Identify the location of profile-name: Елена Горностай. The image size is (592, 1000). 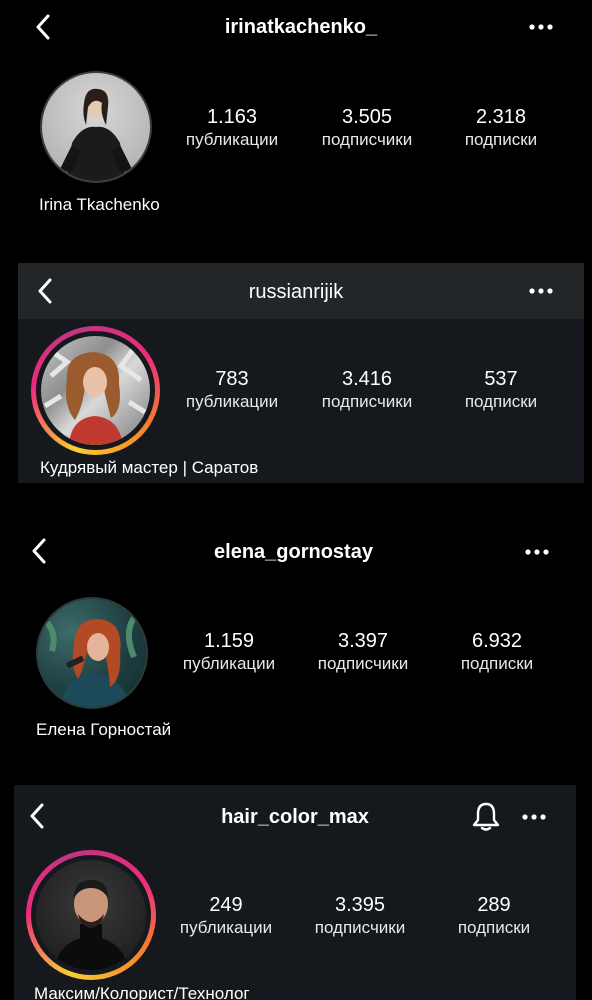
(104, 729).